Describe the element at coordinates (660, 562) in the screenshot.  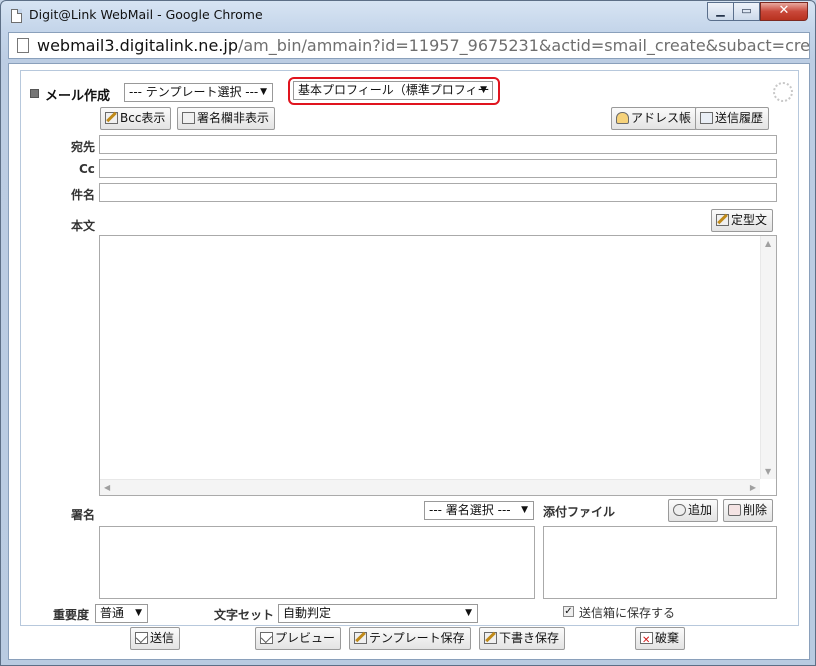
I see `attachment-list` at that location.